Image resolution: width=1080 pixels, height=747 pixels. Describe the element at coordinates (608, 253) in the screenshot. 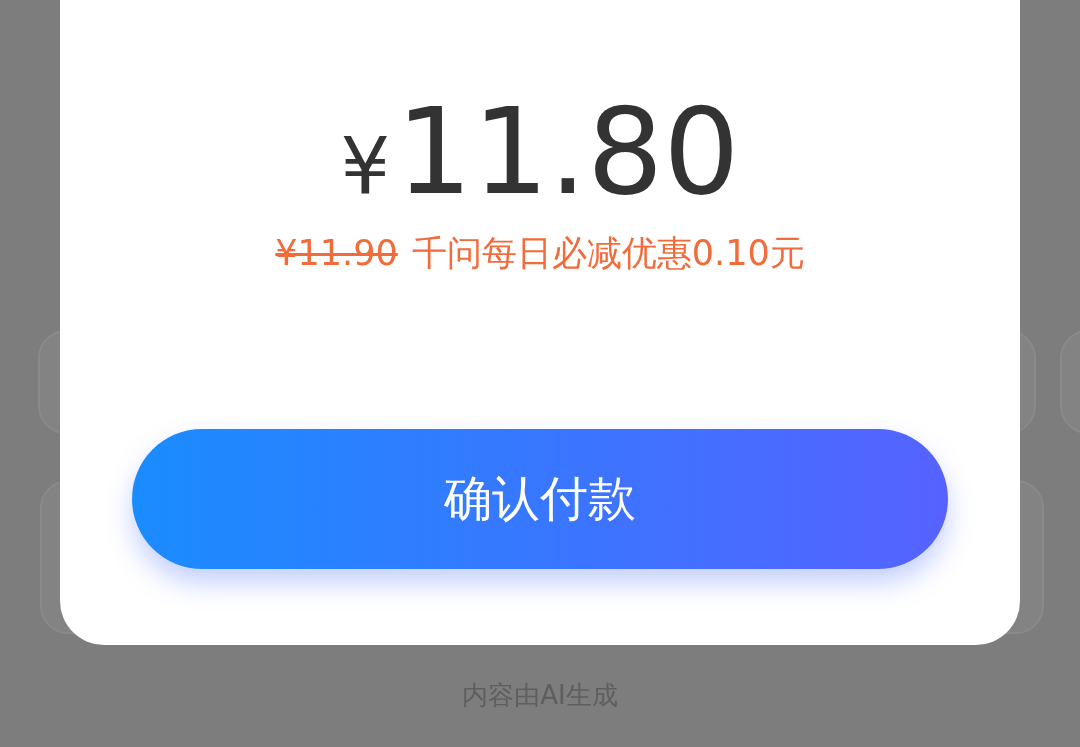

I see `discount-text: 千问每日必减优惠0.10元` at that location.